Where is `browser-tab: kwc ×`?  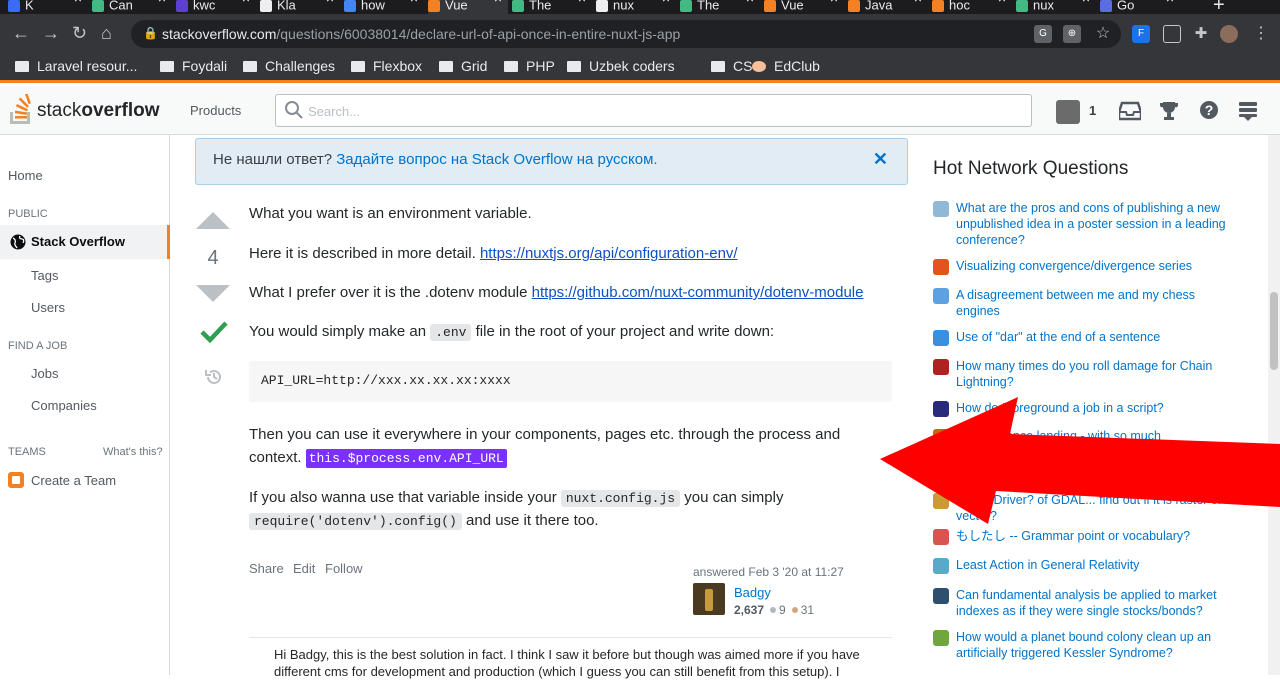
browser-tab: kwc × is located at coordinates (216, 7).